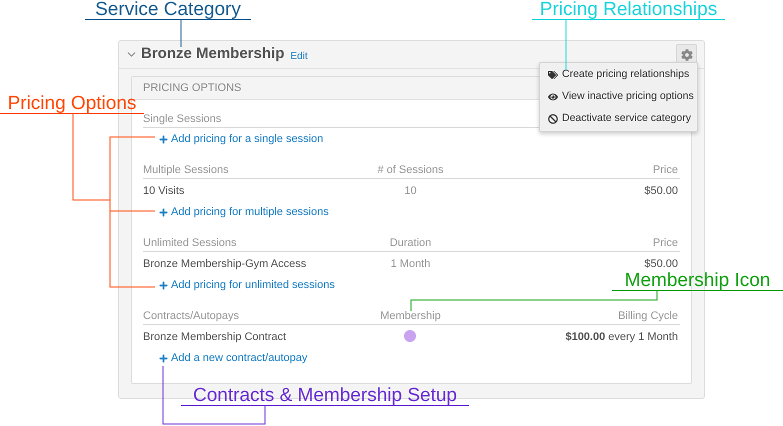  I want to click on column-header: Billing Cycle, so click(648, 316).